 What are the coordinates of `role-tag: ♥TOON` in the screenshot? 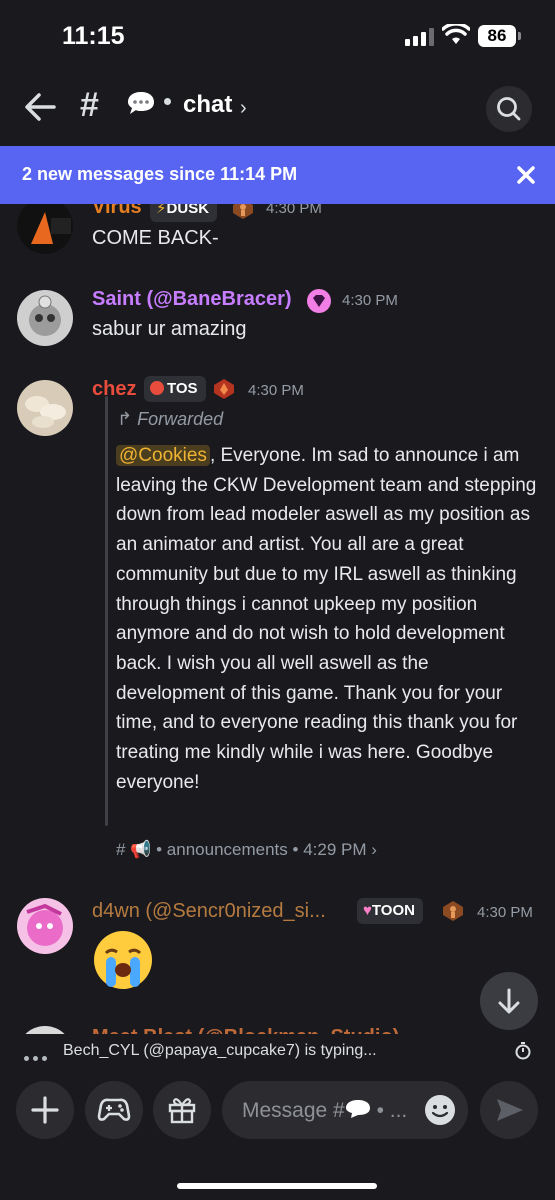 It's located at (390, 911).